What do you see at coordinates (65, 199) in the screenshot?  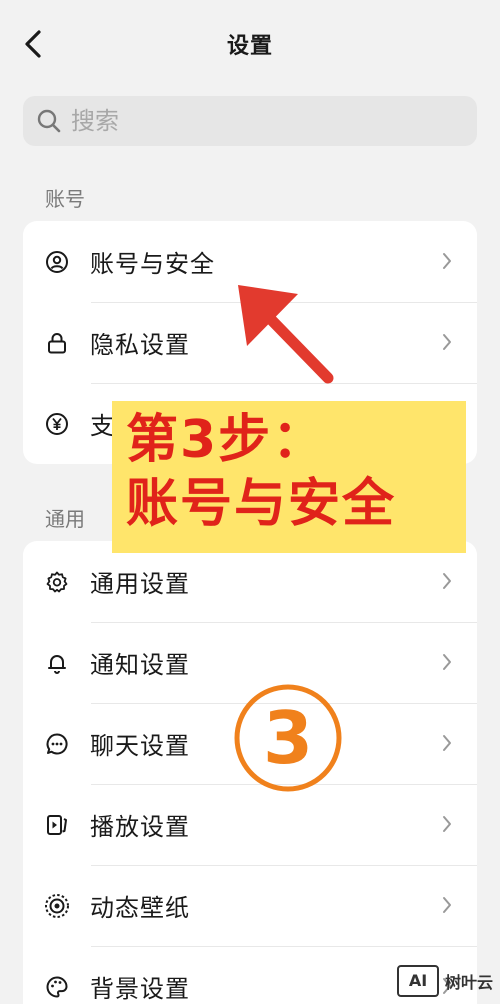 I see `section-title-account: 账号` at bounding box center [65, 199].